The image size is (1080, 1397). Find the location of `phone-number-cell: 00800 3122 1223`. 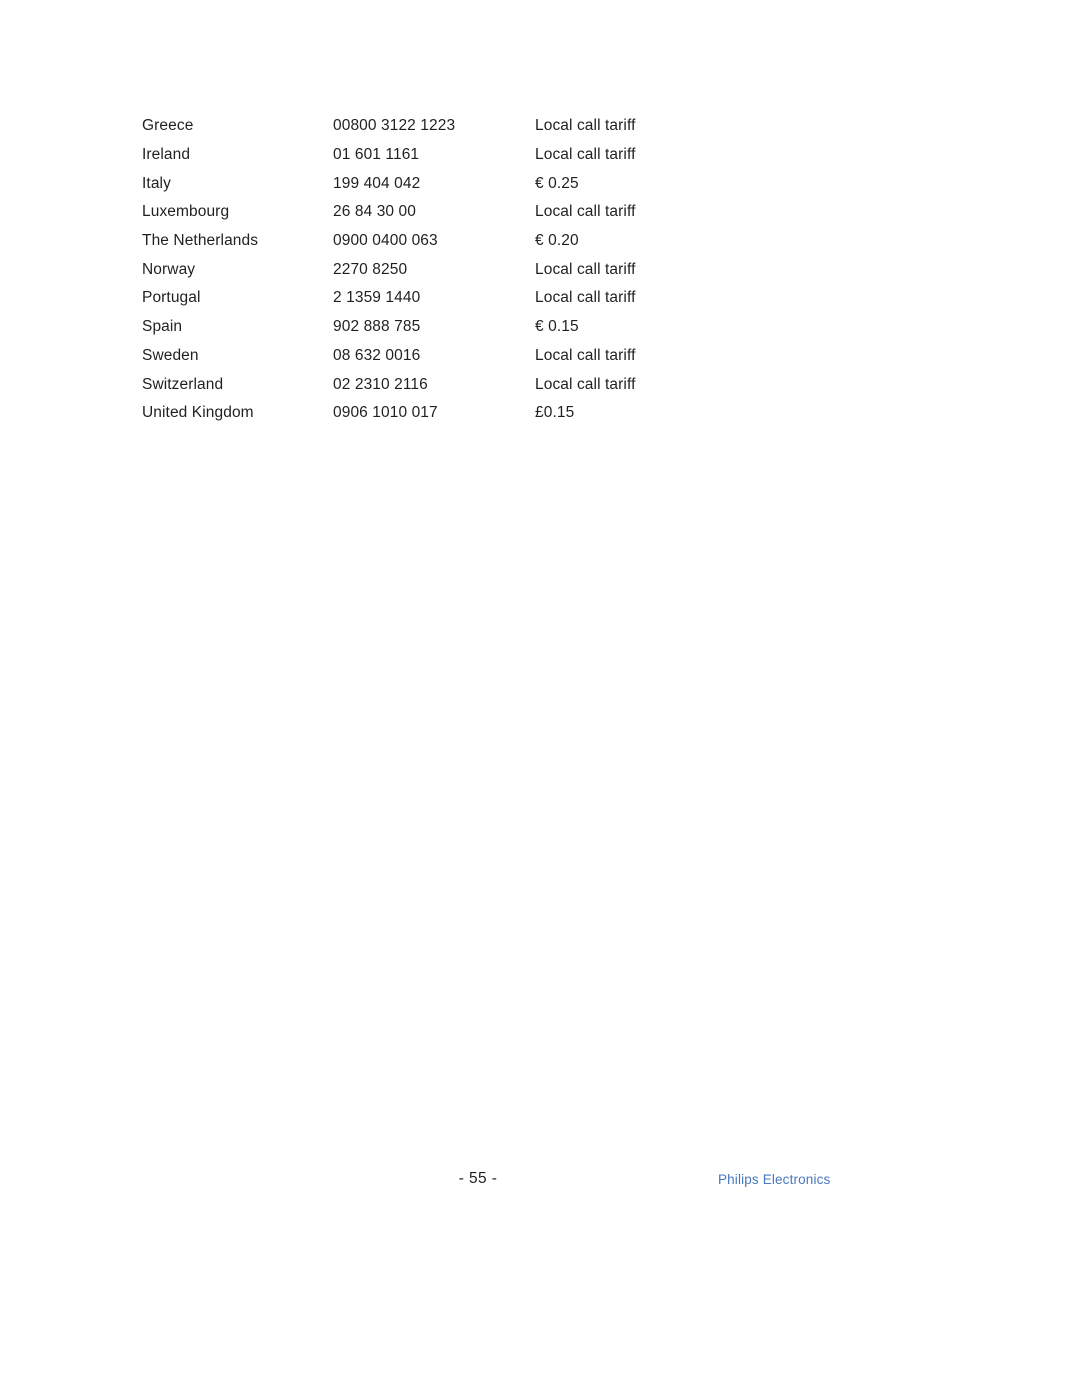

phone-number-cell: 00800 3122 1223 is located at coordinates (394, 126).